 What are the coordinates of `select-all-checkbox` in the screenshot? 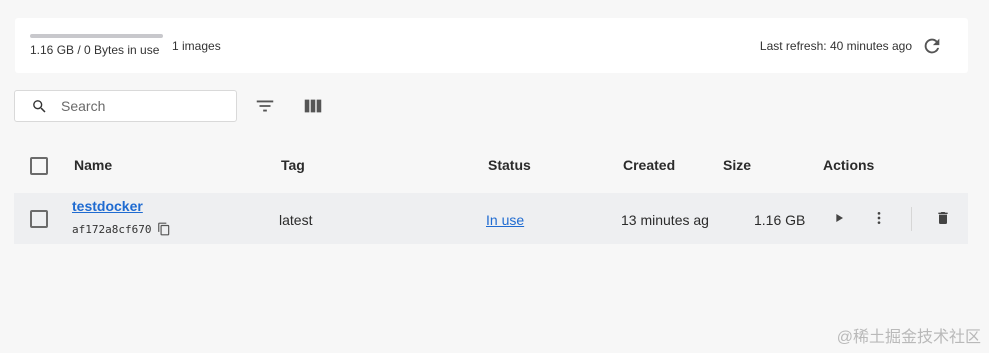 It's located at (39, 166).